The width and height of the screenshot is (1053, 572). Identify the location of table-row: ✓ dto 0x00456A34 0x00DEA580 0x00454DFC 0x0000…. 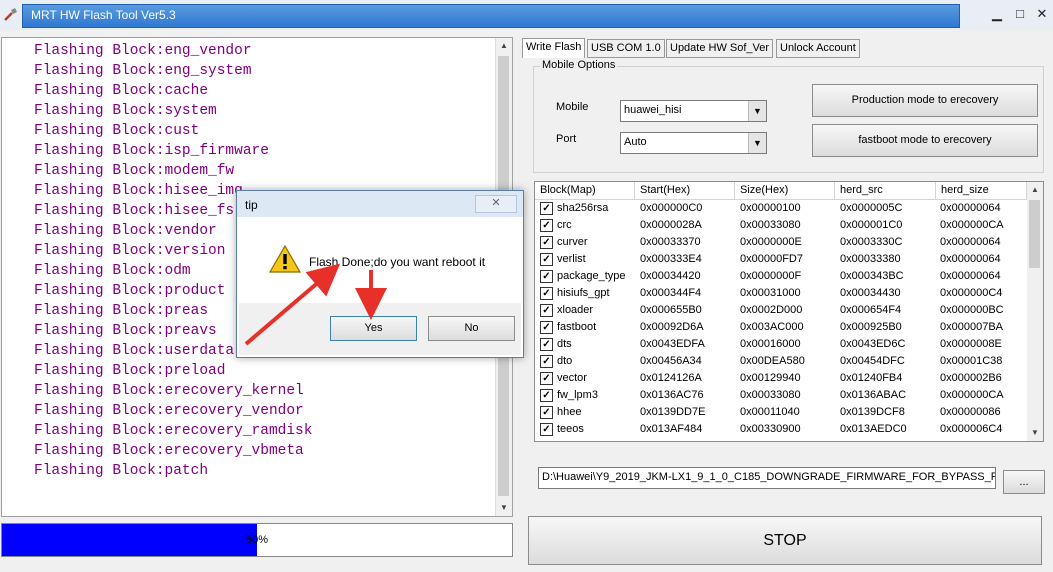
(781, 361).